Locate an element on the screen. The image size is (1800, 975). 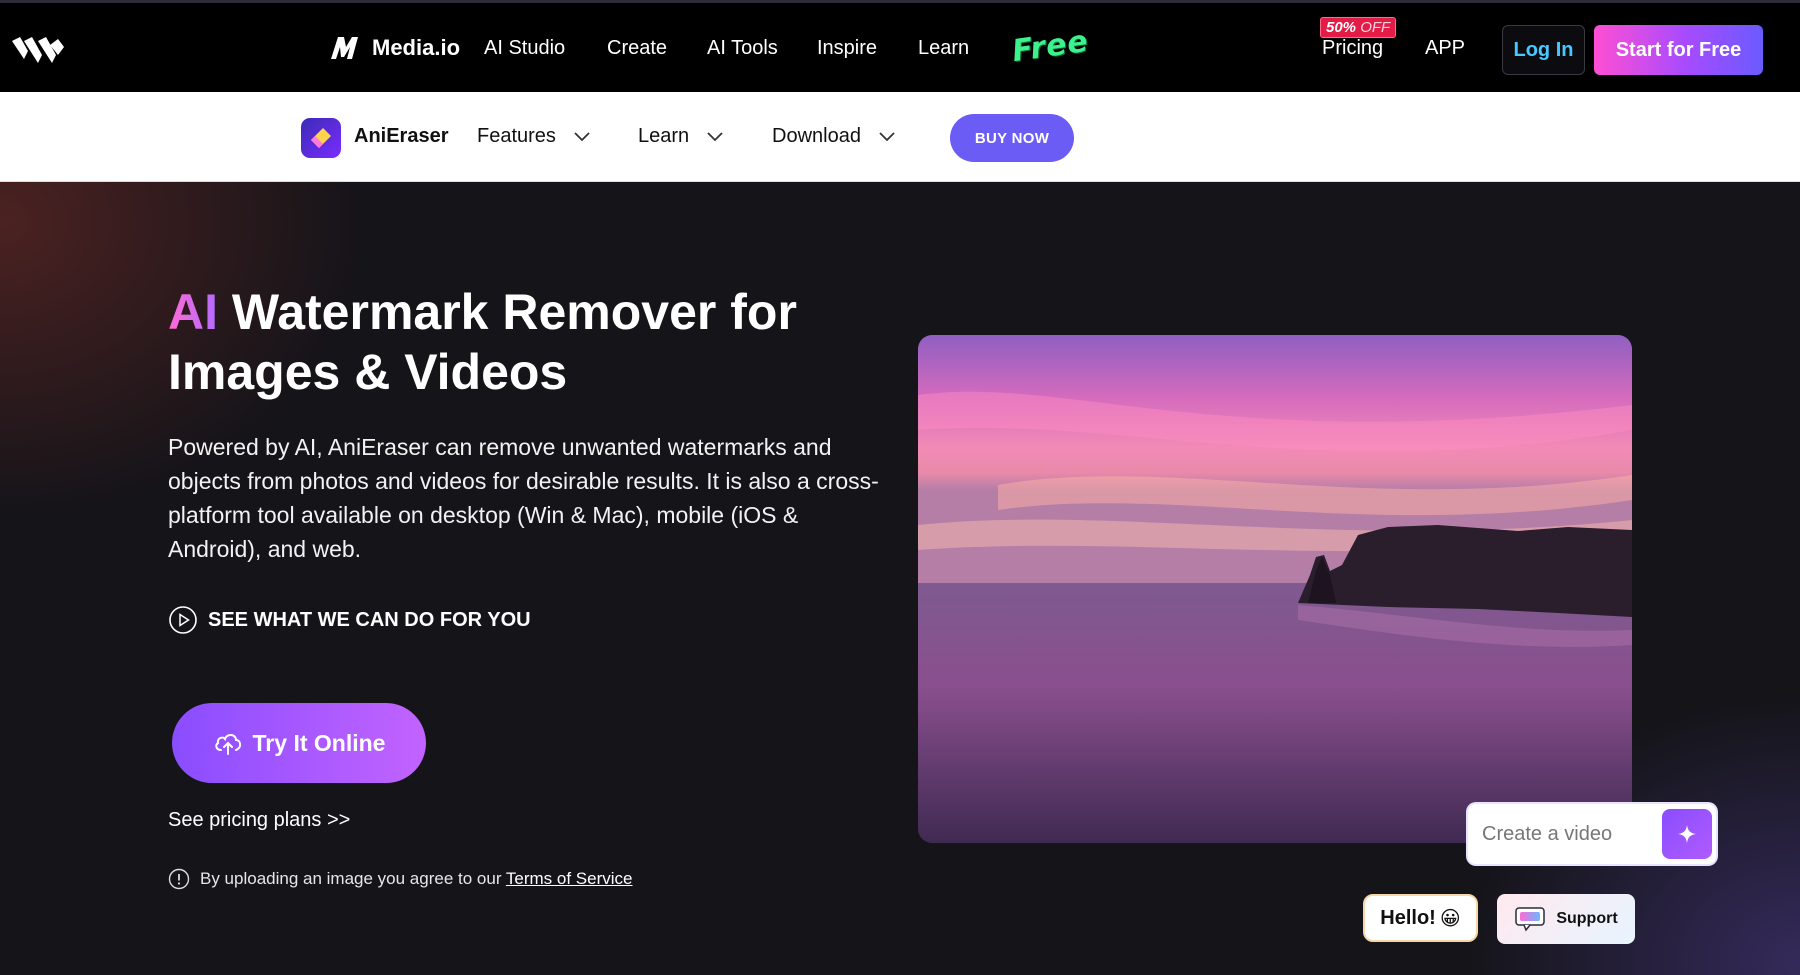
create-video-box is located at coordinates (1592, 834).